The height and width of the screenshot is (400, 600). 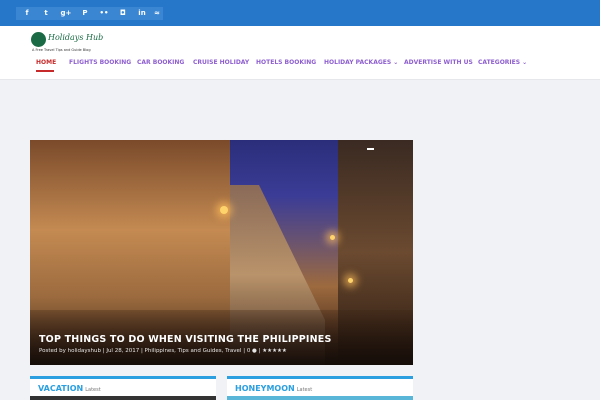 What do you see at coordinates (157, 13) in the screenshot?
I see `rss-icon: ≈` at bounding box center [157, 13].